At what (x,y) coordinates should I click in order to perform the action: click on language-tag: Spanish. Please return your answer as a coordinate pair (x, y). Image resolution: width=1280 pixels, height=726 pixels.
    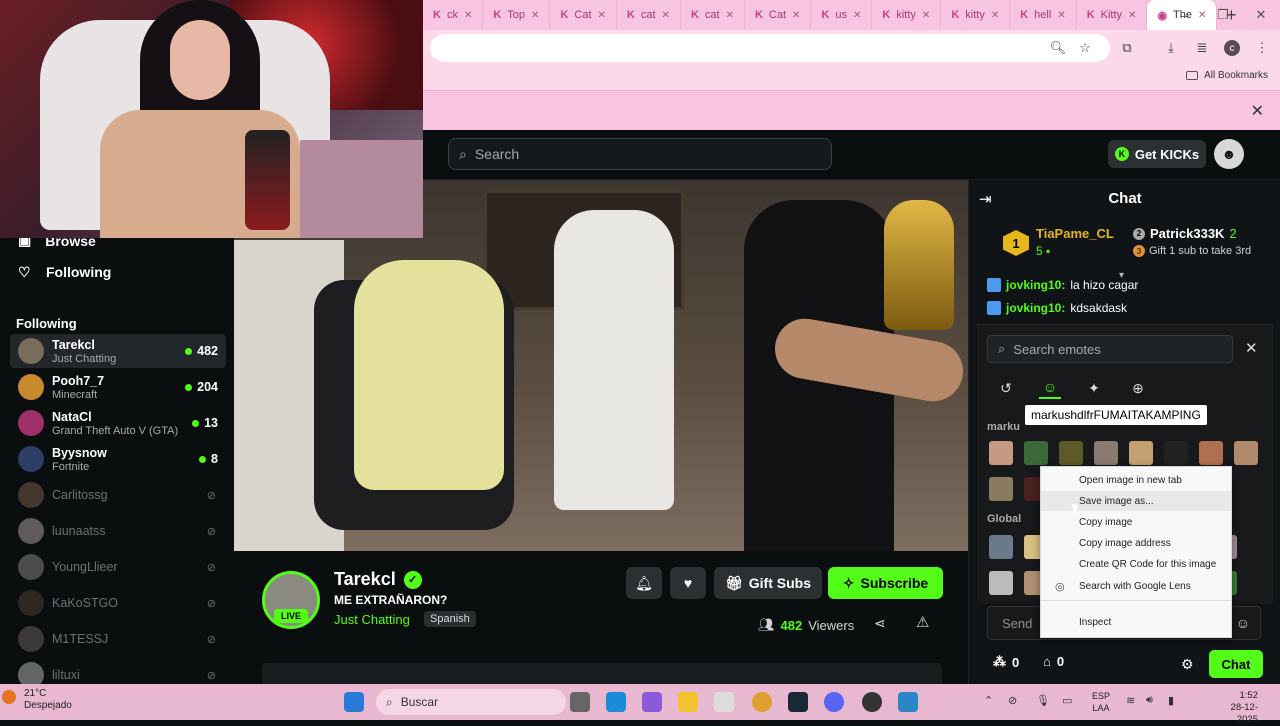
    Looking at the image, I should click on (450, 619).